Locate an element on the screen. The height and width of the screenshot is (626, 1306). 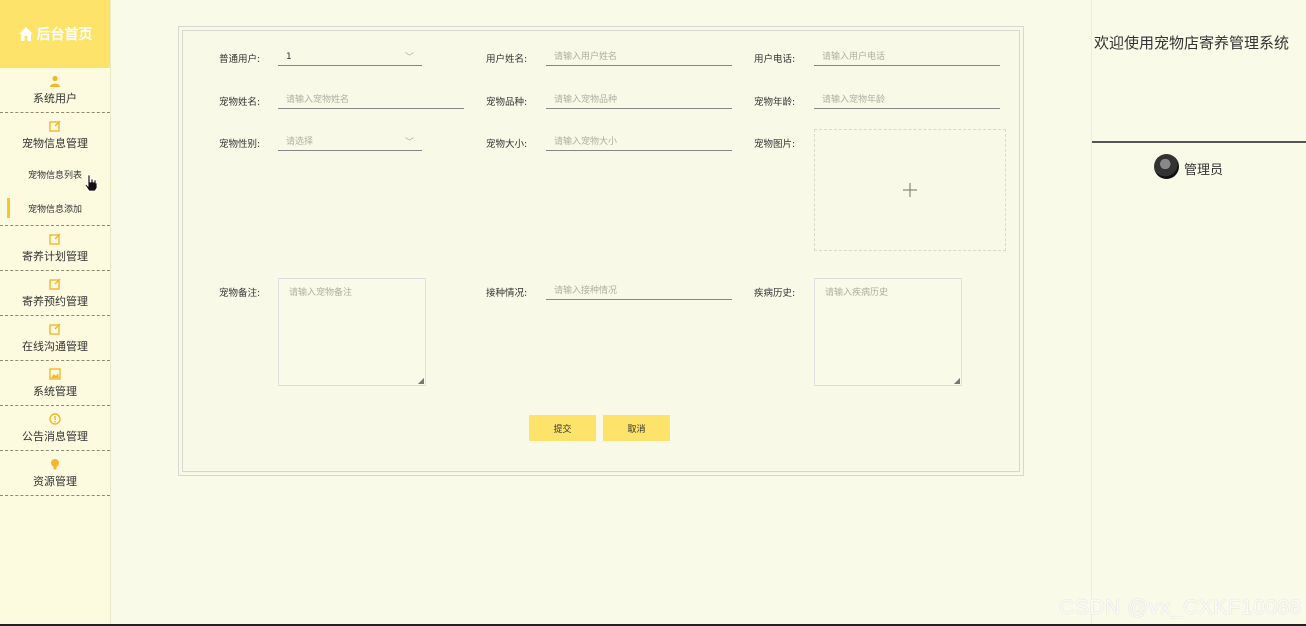
sidebar-subitem-label: 宠物信息列表 is located at coordinates (55, 175).